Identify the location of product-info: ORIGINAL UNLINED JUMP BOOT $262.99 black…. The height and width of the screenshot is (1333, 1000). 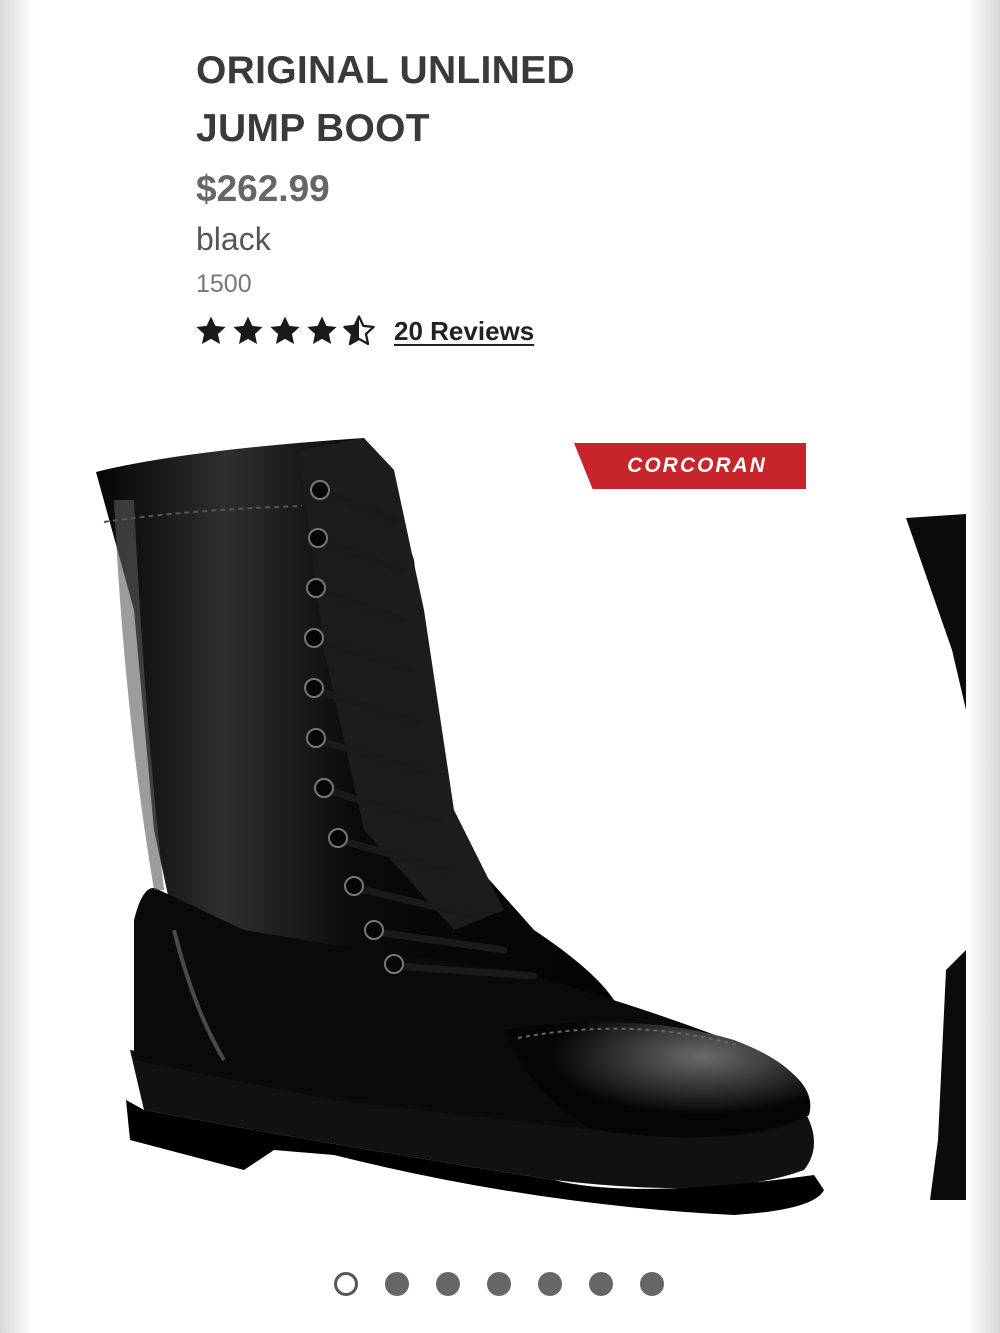
(506, 171).